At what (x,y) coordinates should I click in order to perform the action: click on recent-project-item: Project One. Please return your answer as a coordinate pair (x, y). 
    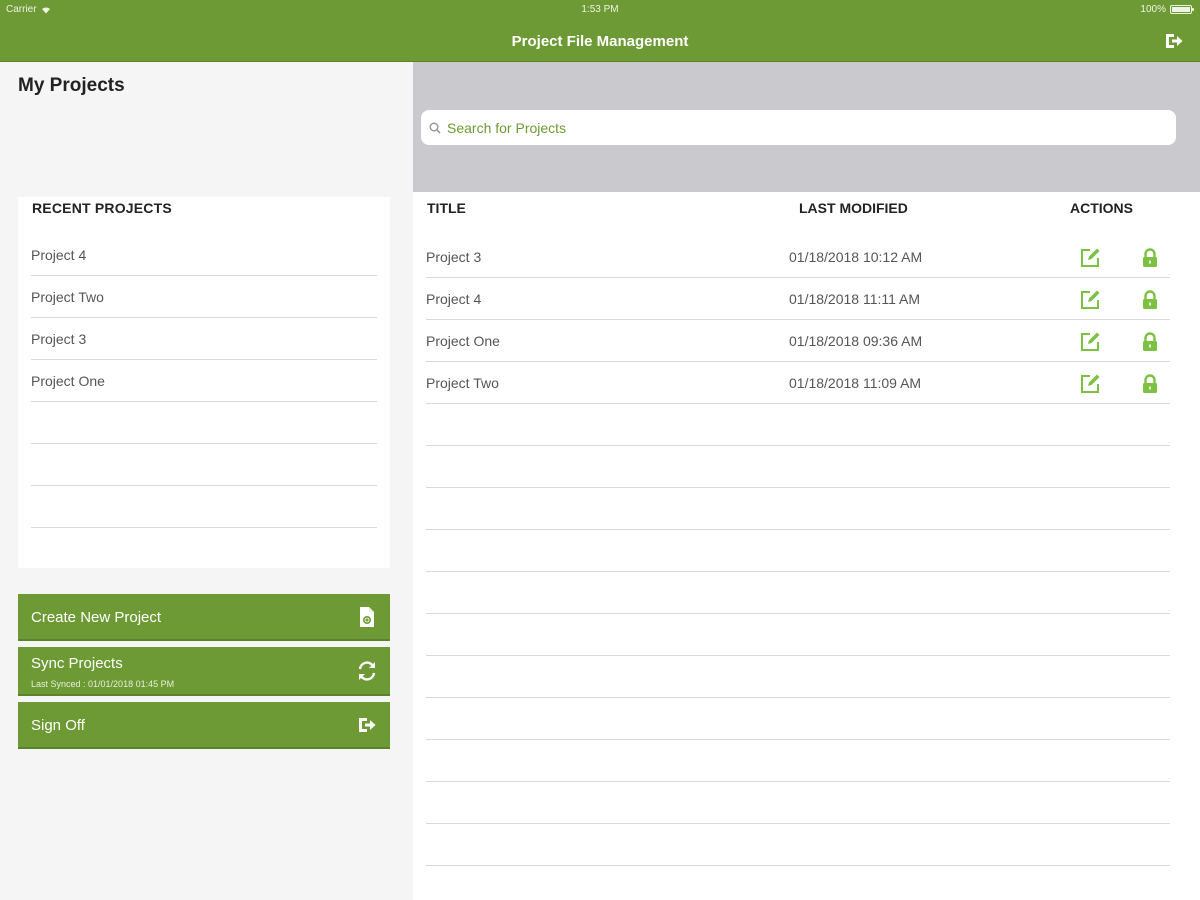
    Looking at the image, I should click on (204, 381).